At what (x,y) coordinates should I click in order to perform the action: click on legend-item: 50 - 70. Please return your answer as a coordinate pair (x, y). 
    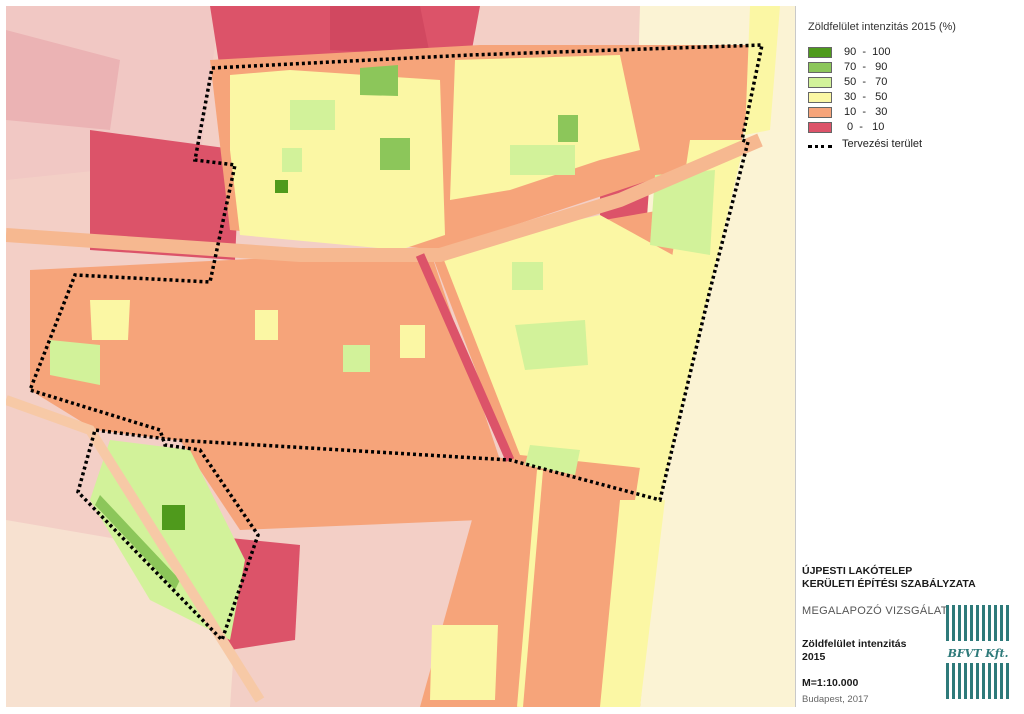
    Looking at the image, I should click on (847, 82).